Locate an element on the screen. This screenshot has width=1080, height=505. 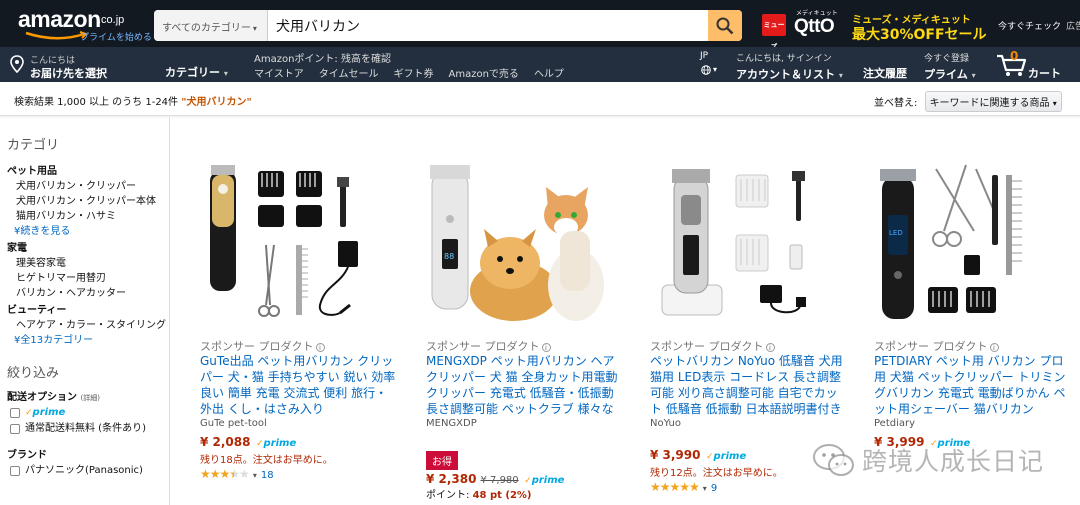
nav-link-gift-card: ギフト券 is located at coordinates (414, 72).